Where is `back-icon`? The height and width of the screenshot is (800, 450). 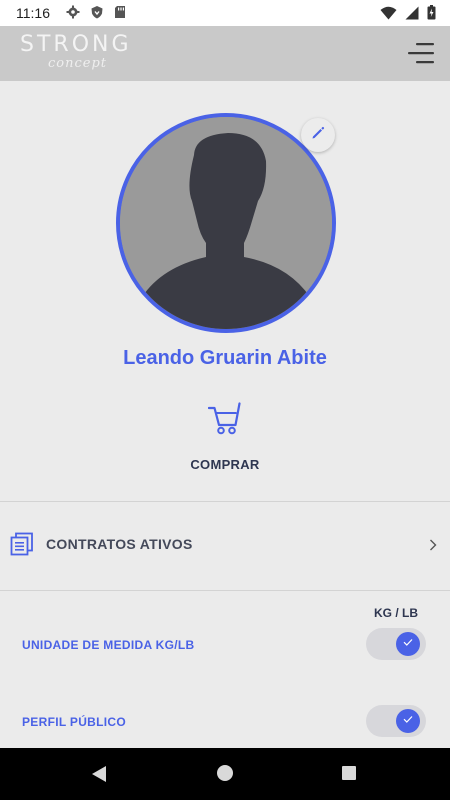 back-icon is located at coordinates (99, 776).